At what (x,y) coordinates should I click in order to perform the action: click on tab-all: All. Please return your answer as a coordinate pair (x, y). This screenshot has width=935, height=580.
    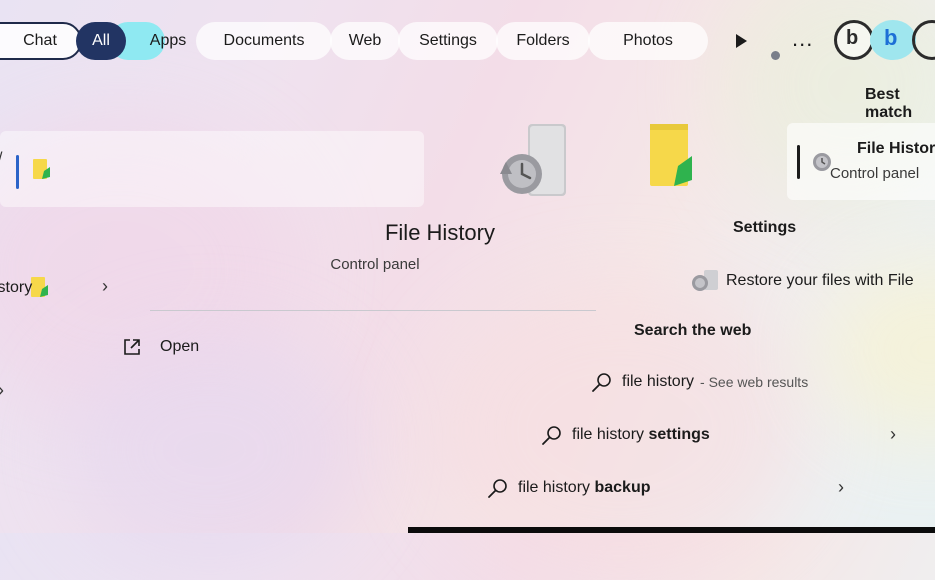
    Looking at the image, I should click on (101, 41).